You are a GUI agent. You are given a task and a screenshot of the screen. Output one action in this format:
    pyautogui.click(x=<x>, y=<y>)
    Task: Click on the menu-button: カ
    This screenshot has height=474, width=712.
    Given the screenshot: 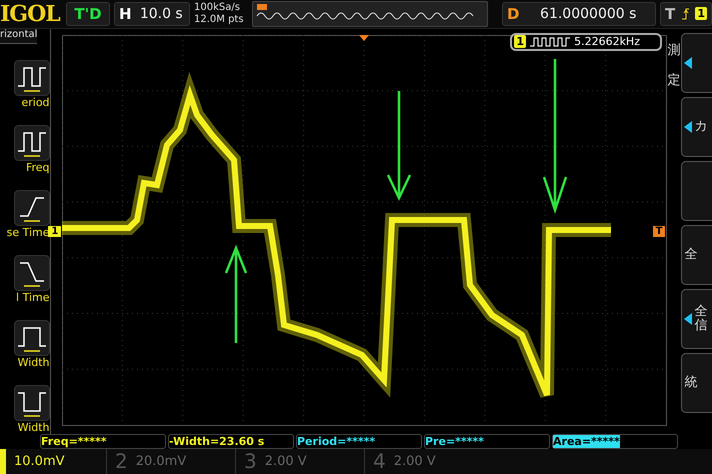 What is the action you would take?
    pyautogui.click(x=696, y=126)
    